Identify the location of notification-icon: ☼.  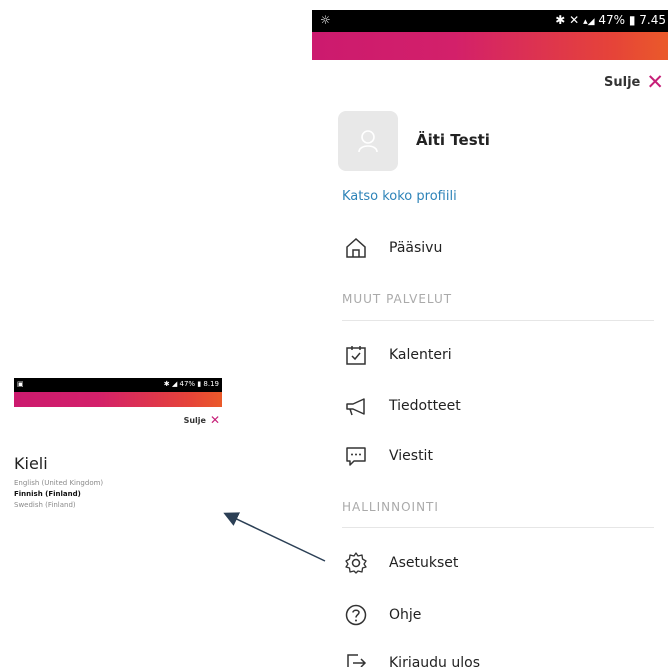
(325, 20).